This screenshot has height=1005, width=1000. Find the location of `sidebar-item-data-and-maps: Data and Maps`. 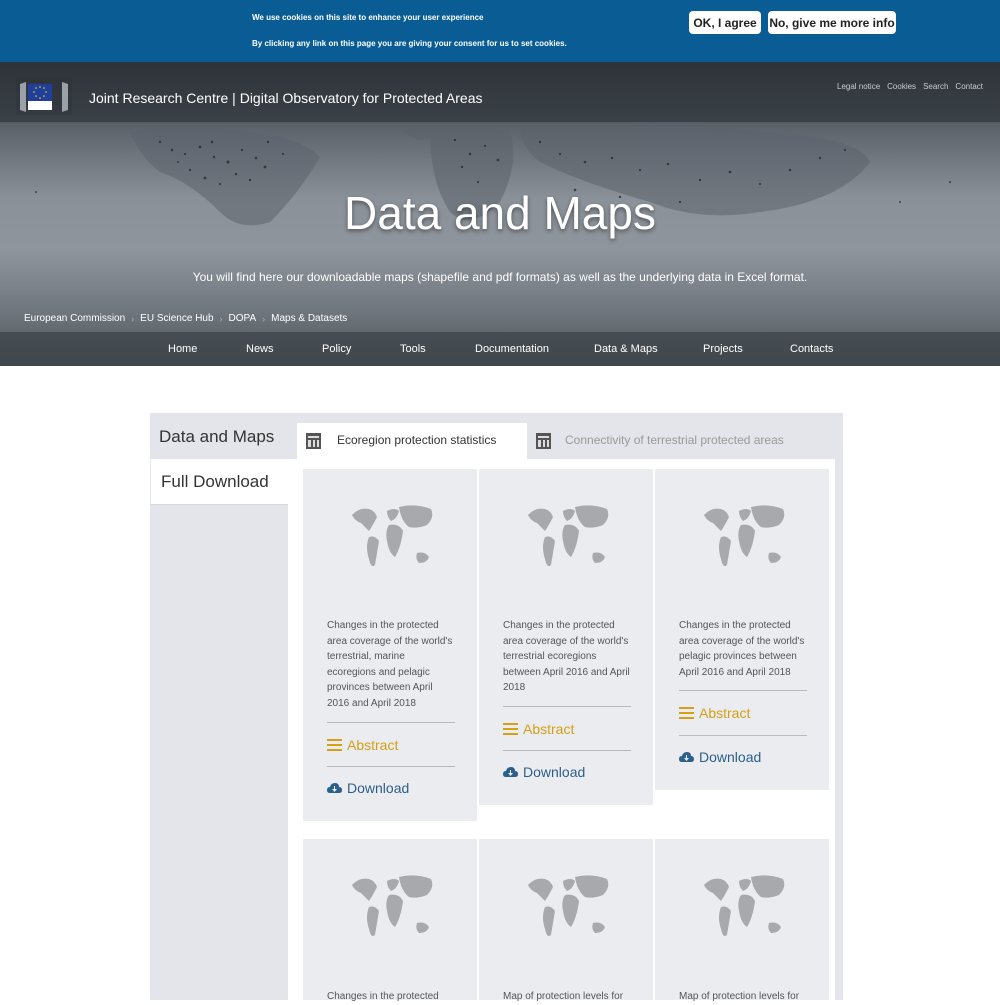

sidebar-item-data-and-maps: Data and Maps is located at coordinates (219, 436).